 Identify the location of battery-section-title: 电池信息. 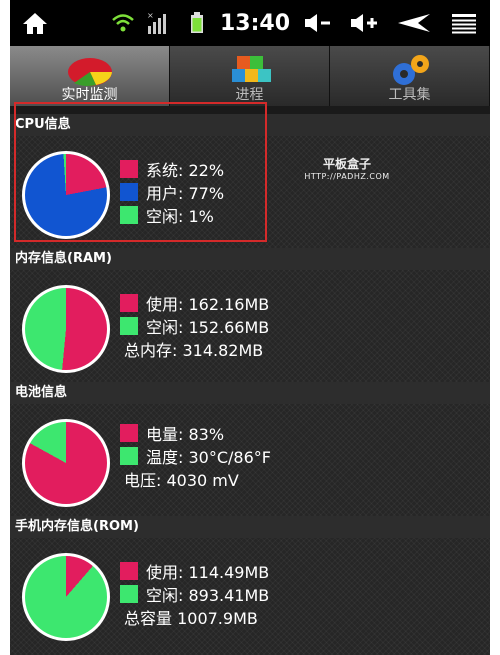
(250, 393).